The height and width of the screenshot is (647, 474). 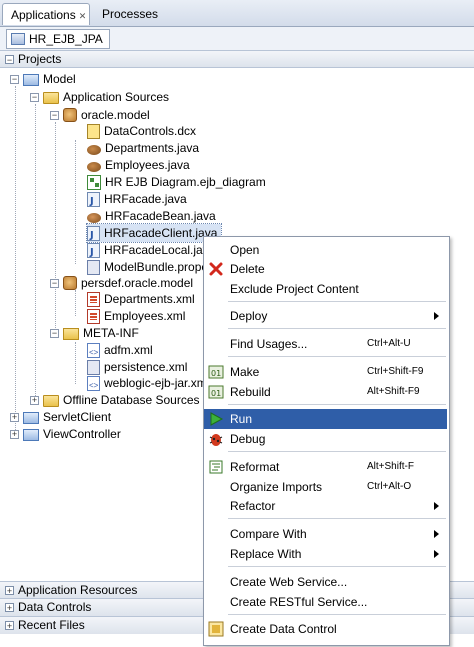 I want to click on menu-item-label: Delete, so click(x=247, y=269).